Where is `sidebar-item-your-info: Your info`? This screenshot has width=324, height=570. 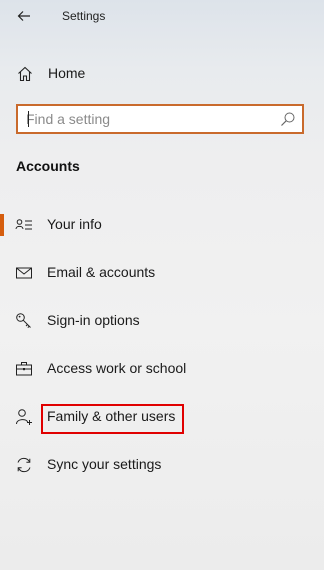 sidebar-item-your-info: Your info is located at coordinates (162, 225).